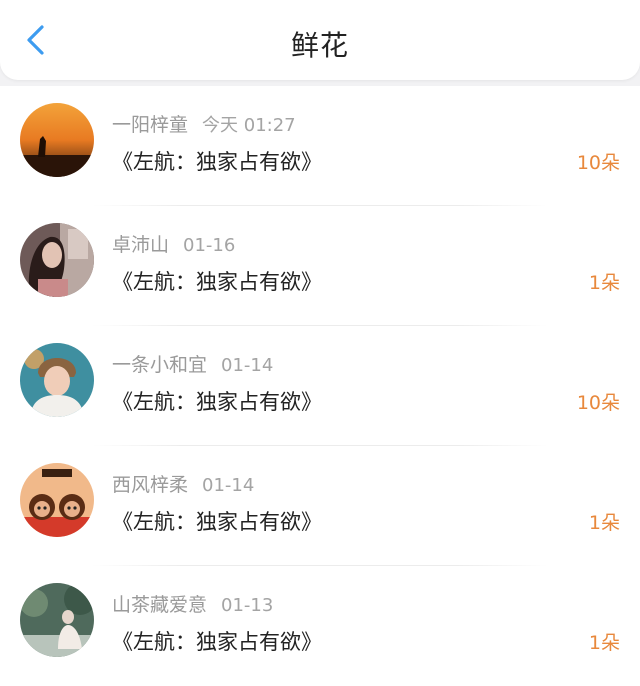 Image resolution: width=640 pixels, height=686 pixels. What do you see at coordinates (173, 243) in the screenshot?
I see `gift-meta: 卓沛山 01-16` at bounding box center [173, 243].